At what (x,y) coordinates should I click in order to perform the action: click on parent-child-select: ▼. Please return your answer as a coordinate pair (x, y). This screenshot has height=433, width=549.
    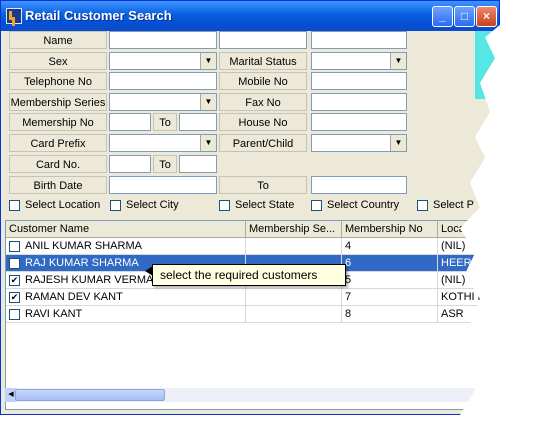
    Looking at the image, I should click on (359, 143).